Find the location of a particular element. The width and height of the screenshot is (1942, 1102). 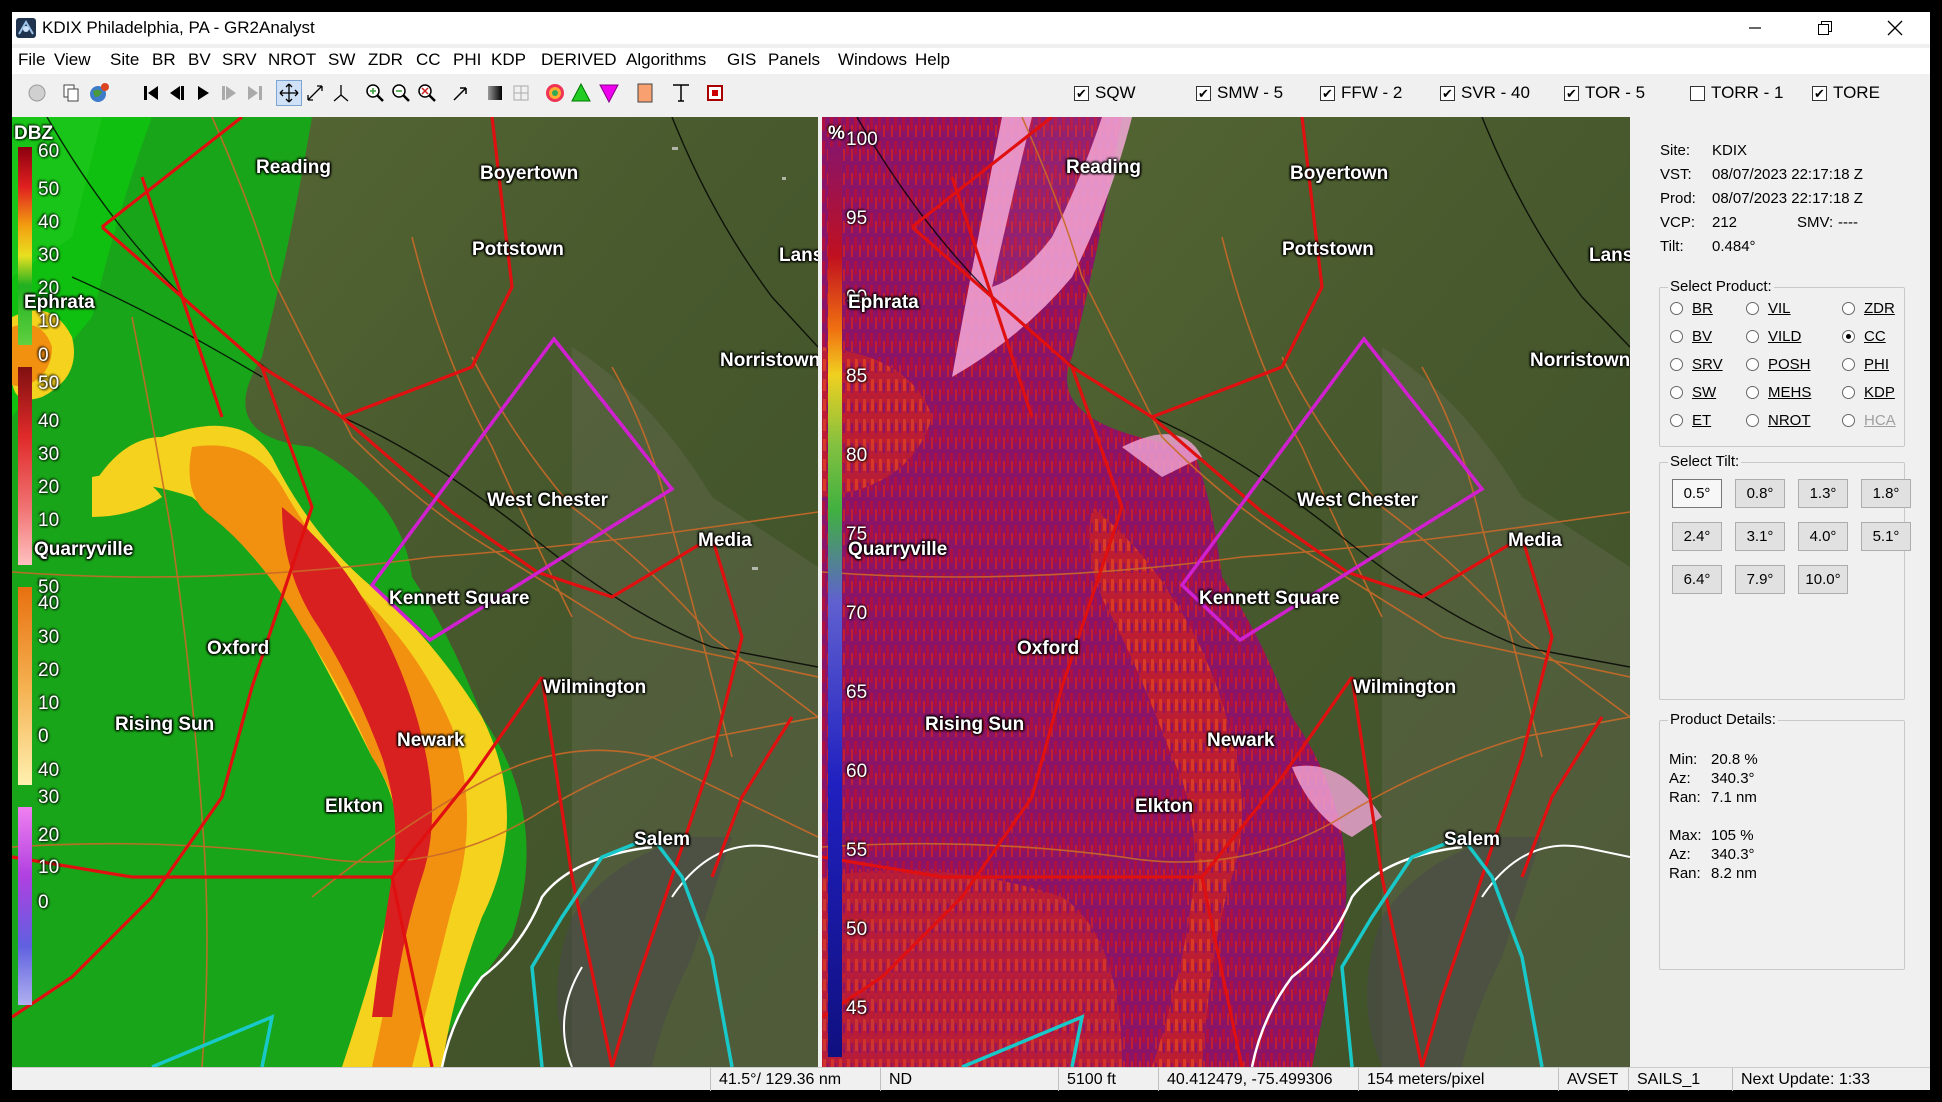

product-radio-bv: BV is located at coordinates (1691, 336).